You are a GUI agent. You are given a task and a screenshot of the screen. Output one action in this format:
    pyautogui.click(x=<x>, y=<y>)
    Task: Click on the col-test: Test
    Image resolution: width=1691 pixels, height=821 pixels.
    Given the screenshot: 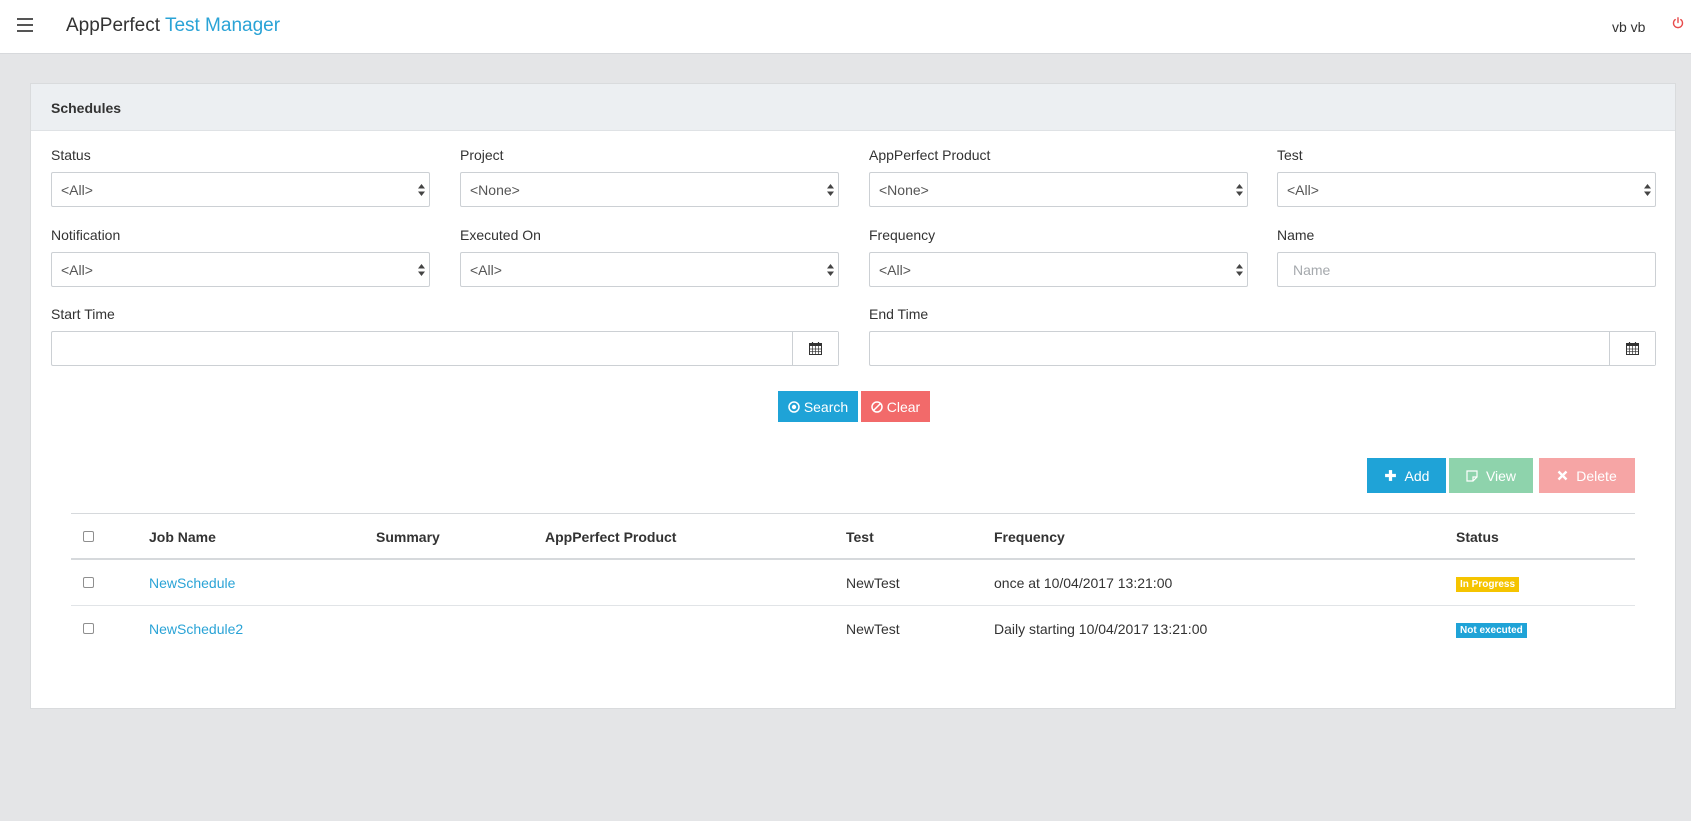 What is the action you would take?
    pyautogui.click(x=860, y=537)
    